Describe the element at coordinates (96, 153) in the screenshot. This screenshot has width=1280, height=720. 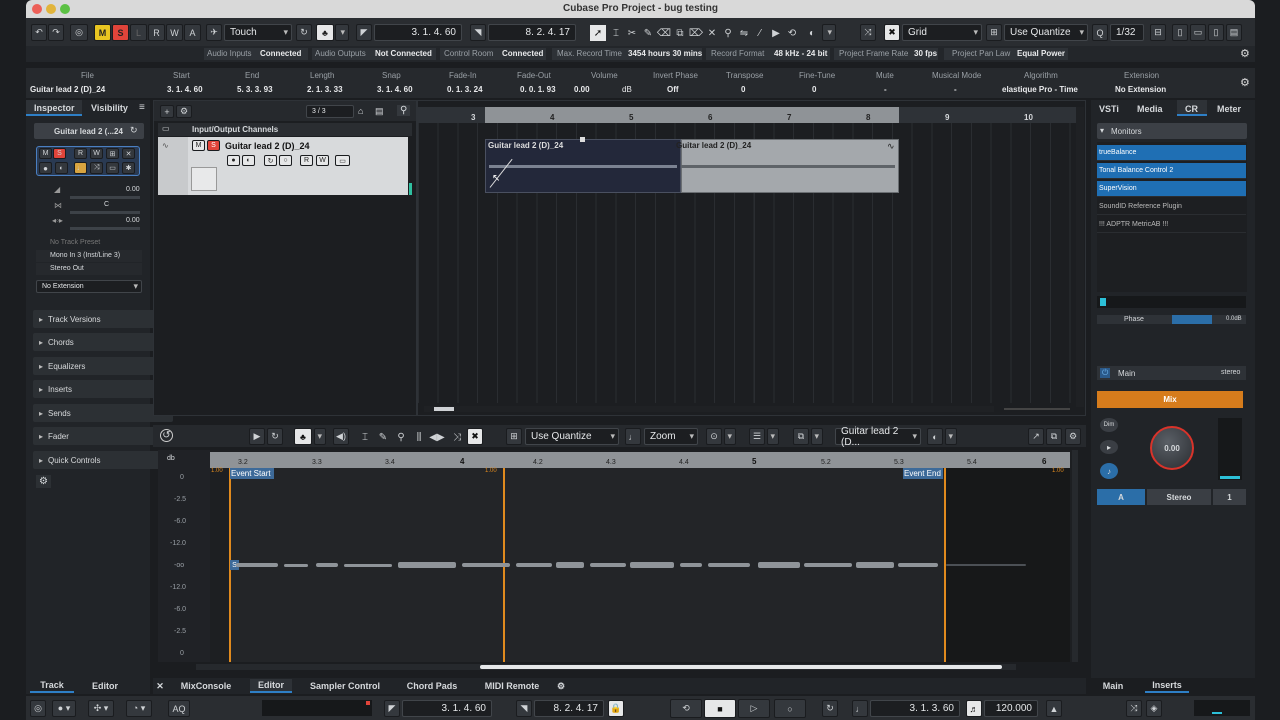
I see `inspector-write-button: W` at that location.